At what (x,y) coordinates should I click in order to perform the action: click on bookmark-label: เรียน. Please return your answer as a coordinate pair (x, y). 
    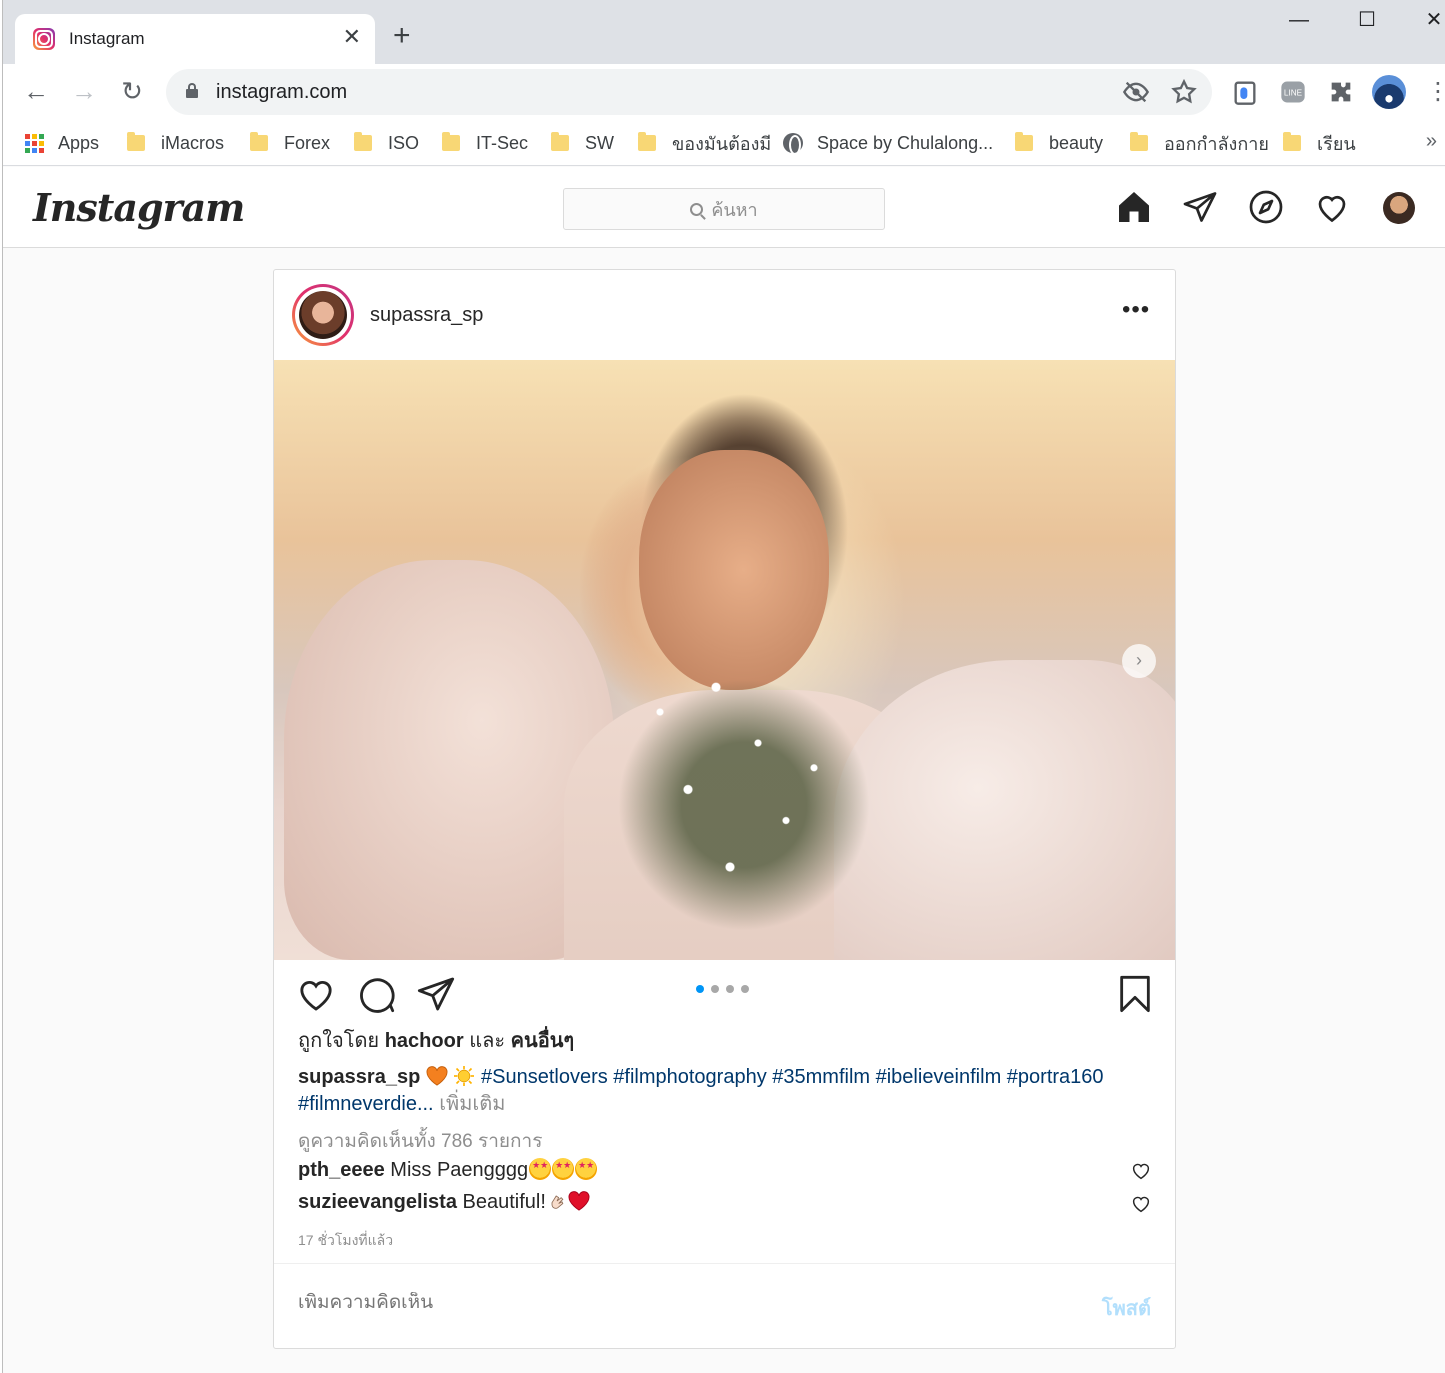
    Looking at the image, I should click on (1336, 143).